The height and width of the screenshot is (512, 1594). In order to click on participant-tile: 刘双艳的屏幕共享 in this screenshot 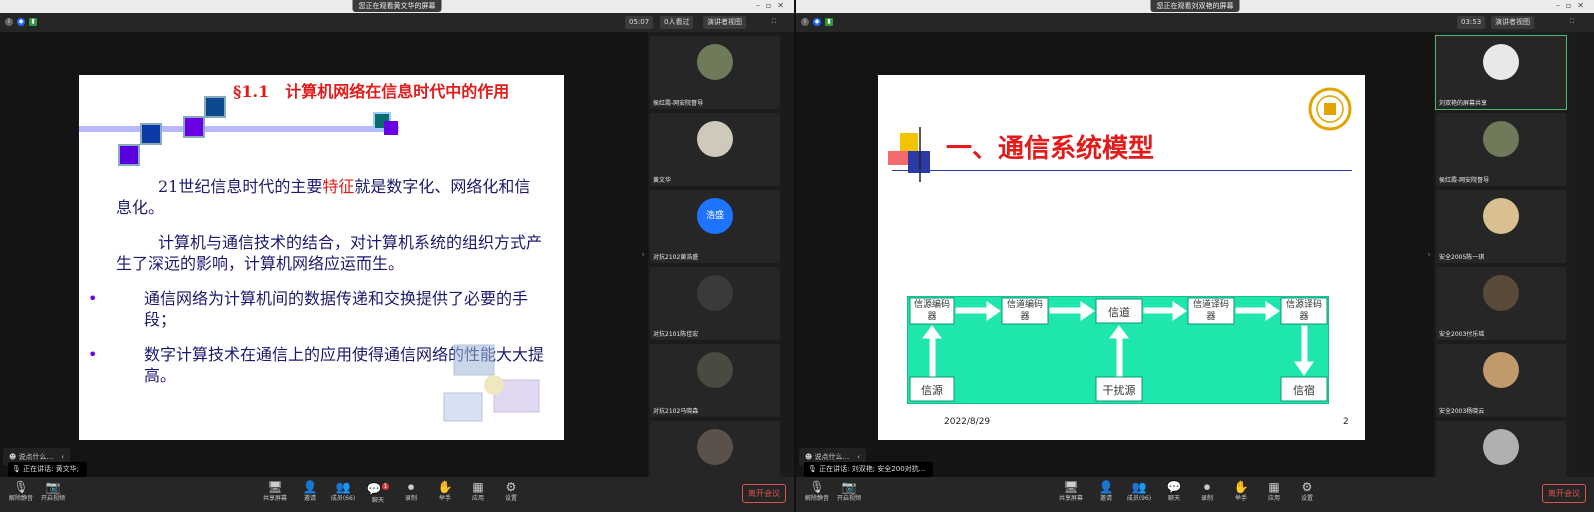, I will do `click(1501, 72)`.